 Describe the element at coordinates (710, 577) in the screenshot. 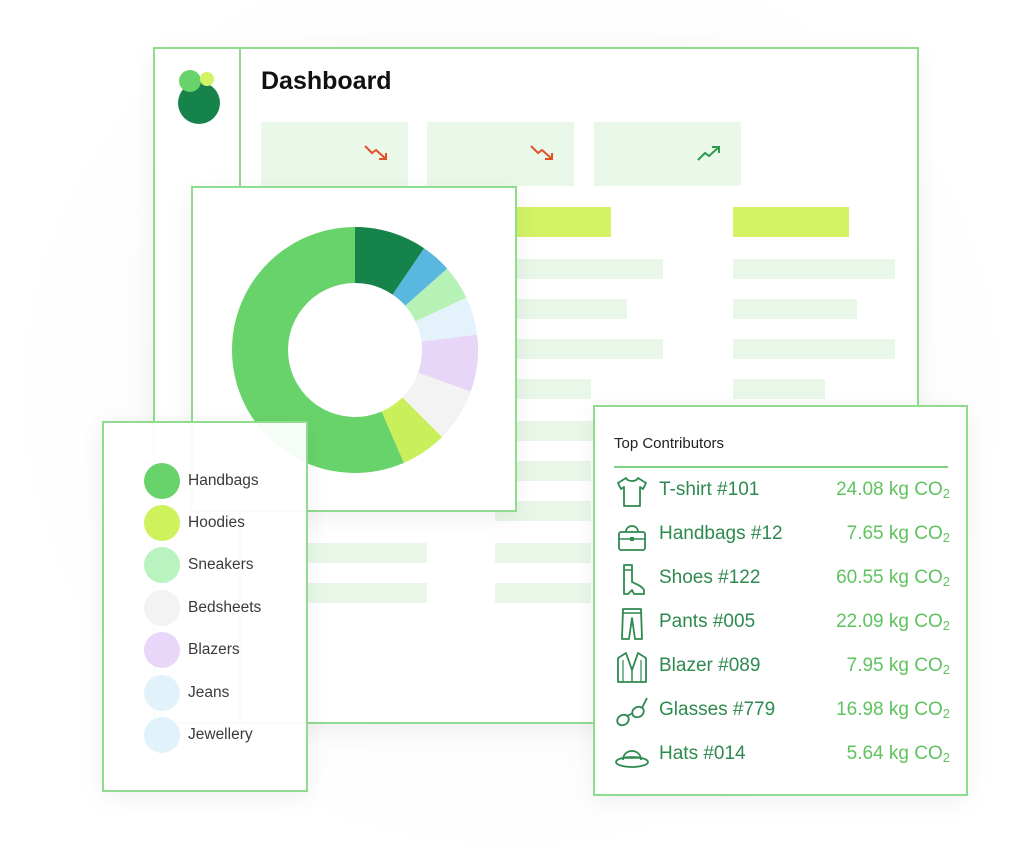

I see `contributor-name: Shoes #122` at that location.